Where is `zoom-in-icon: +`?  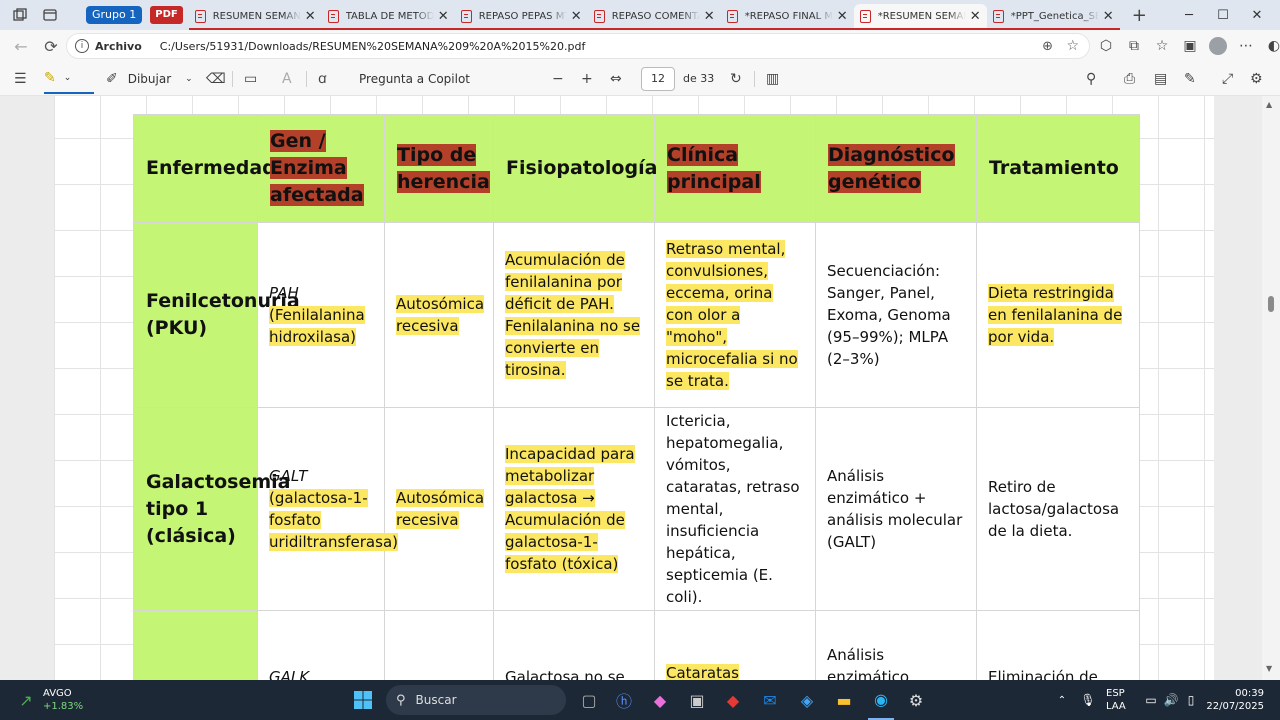
zoom-in-icon: + is located at coordinates (587, 79).